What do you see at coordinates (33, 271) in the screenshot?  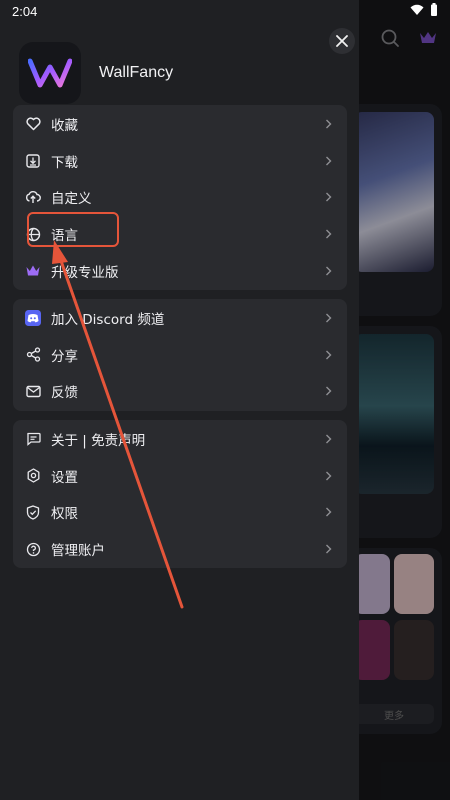 I see `crown-icon` at bounding box center [33, 271].